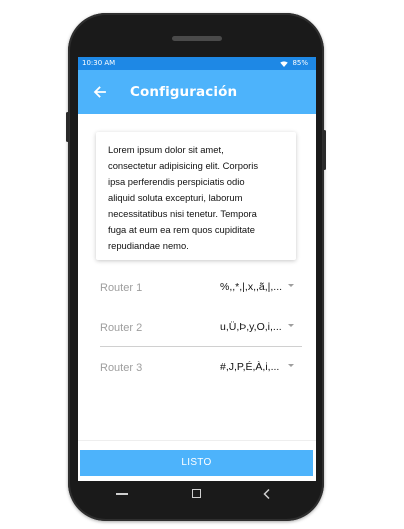 The image size is (404, 529). What do you see at coordinates (99, 63) in the screenshot?
I see `status-time: 10:30 AM` at bounding box center [99, 63].